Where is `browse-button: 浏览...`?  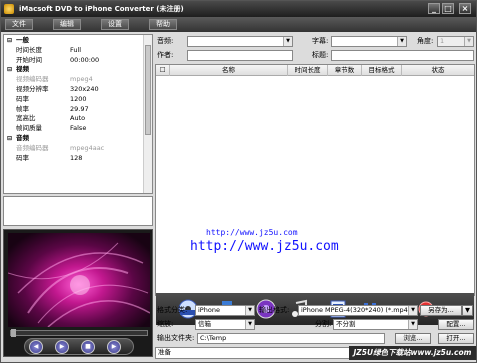 browse-button: 浏览... is located at coordinates (413, 338).